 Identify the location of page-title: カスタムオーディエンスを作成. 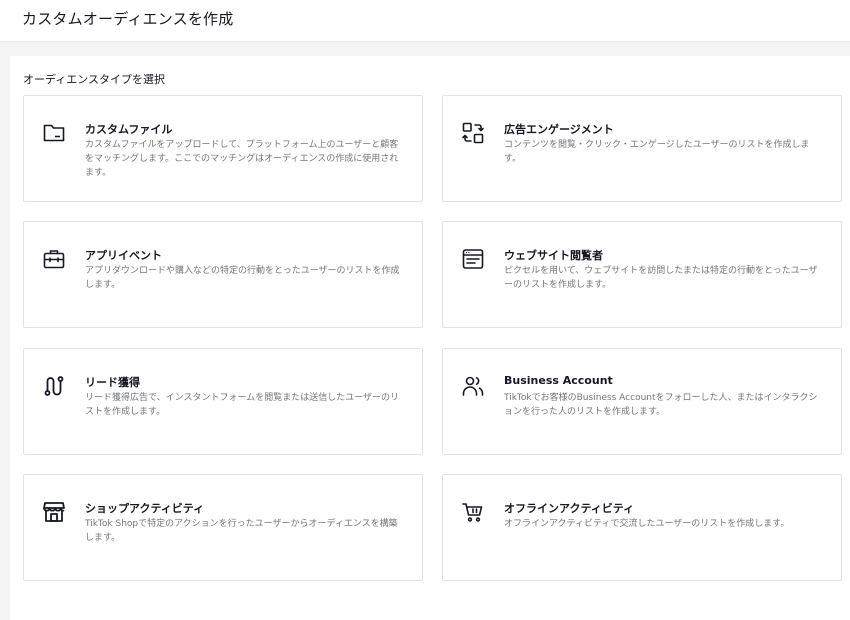
(128, 19).